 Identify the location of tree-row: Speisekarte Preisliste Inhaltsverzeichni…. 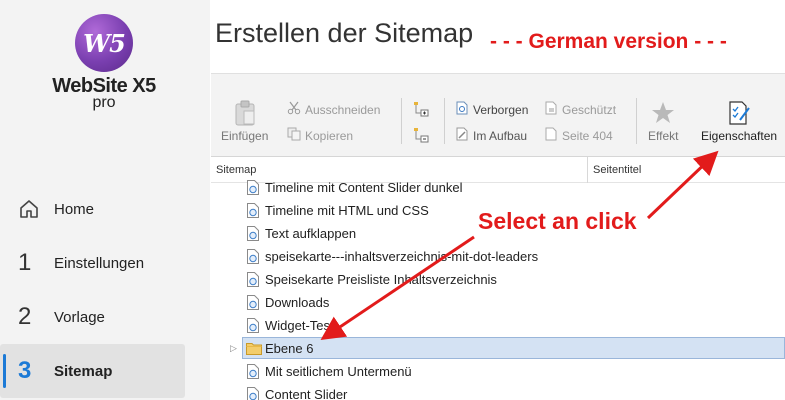
(498, 279).